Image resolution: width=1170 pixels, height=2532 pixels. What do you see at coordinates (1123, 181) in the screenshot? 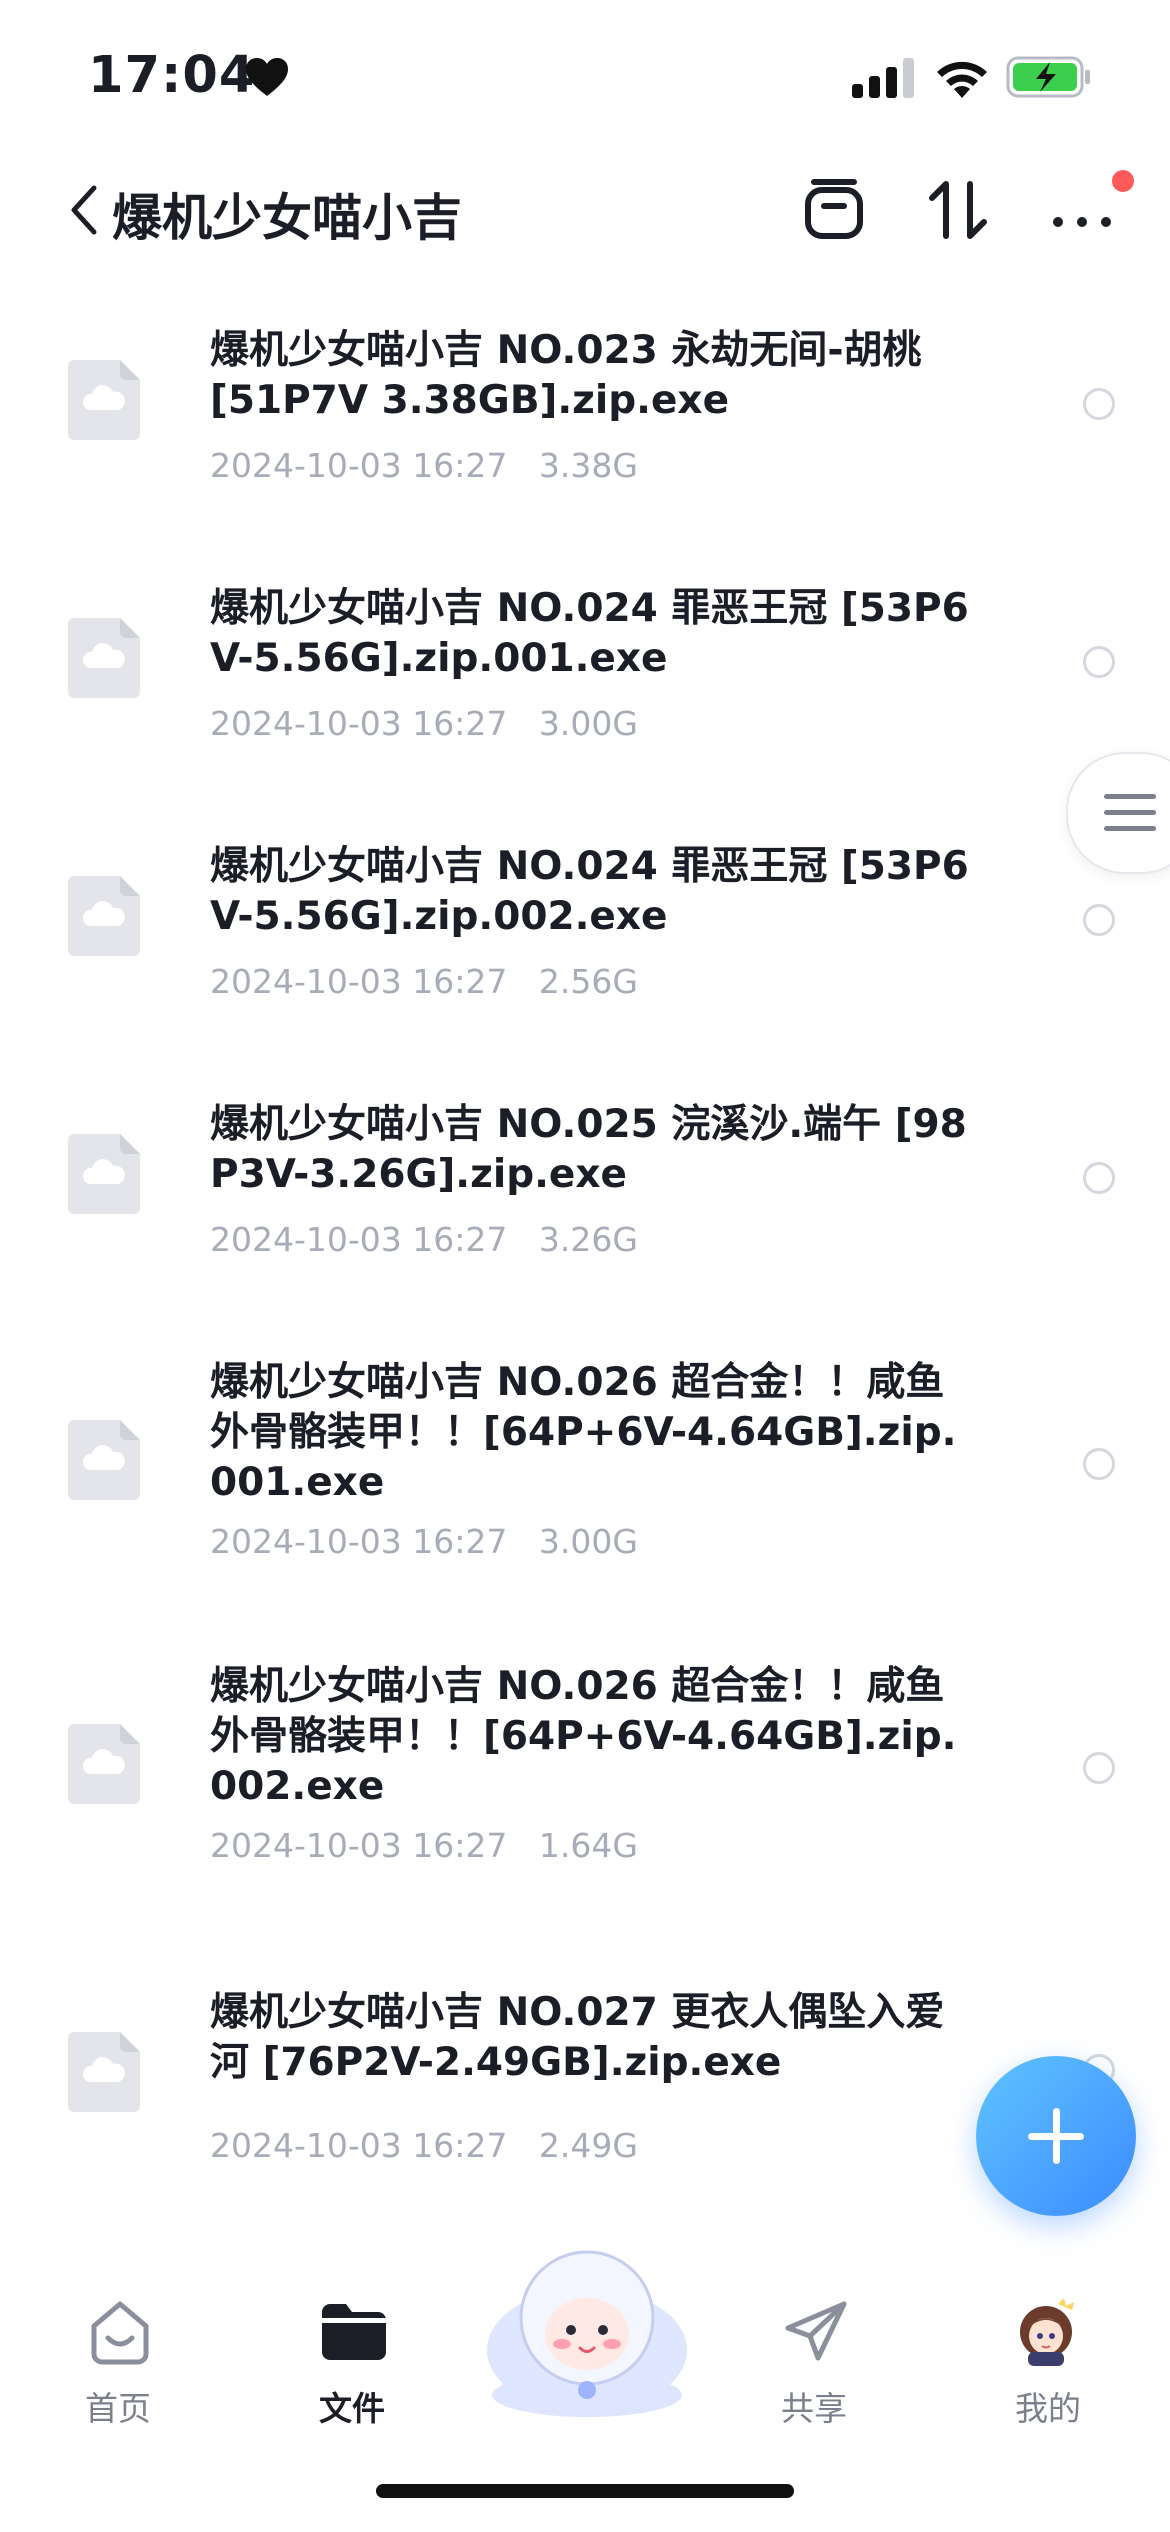
I see `notification-badge` at bounding box center [1123, 181].